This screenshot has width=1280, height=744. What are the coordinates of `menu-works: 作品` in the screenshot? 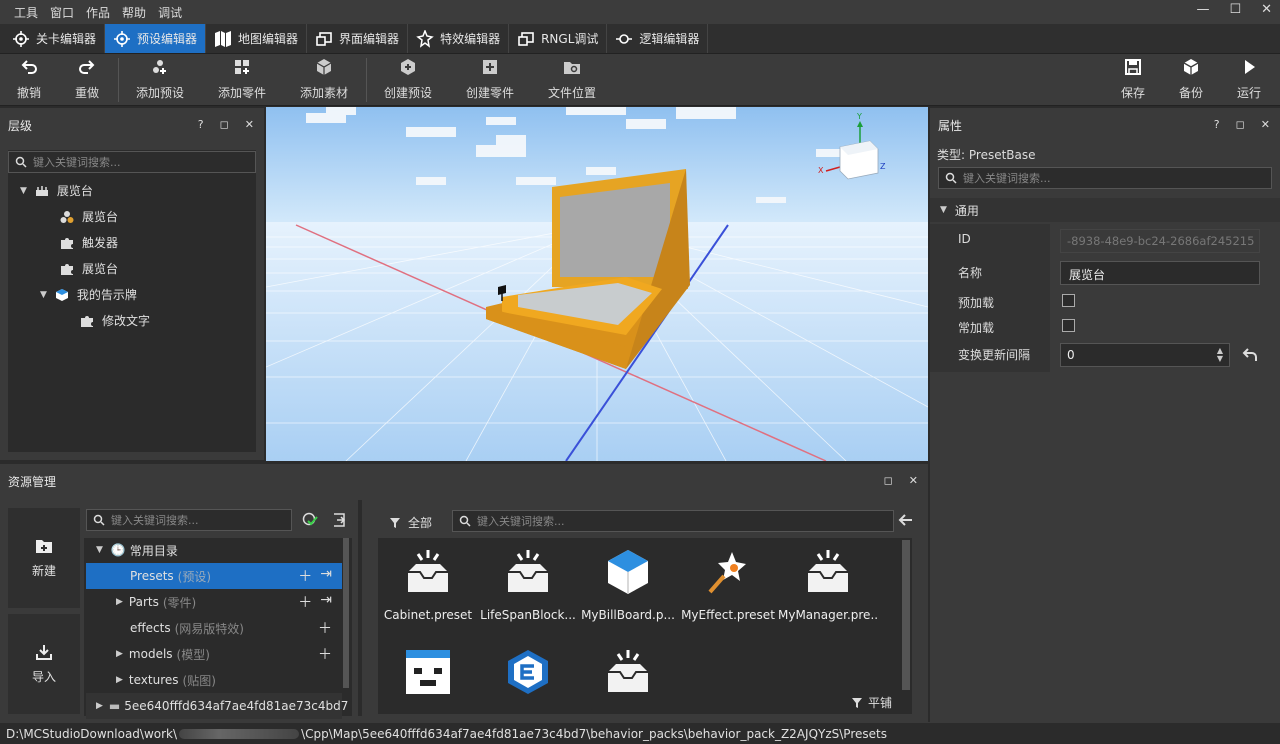 It's located at (98, 12).